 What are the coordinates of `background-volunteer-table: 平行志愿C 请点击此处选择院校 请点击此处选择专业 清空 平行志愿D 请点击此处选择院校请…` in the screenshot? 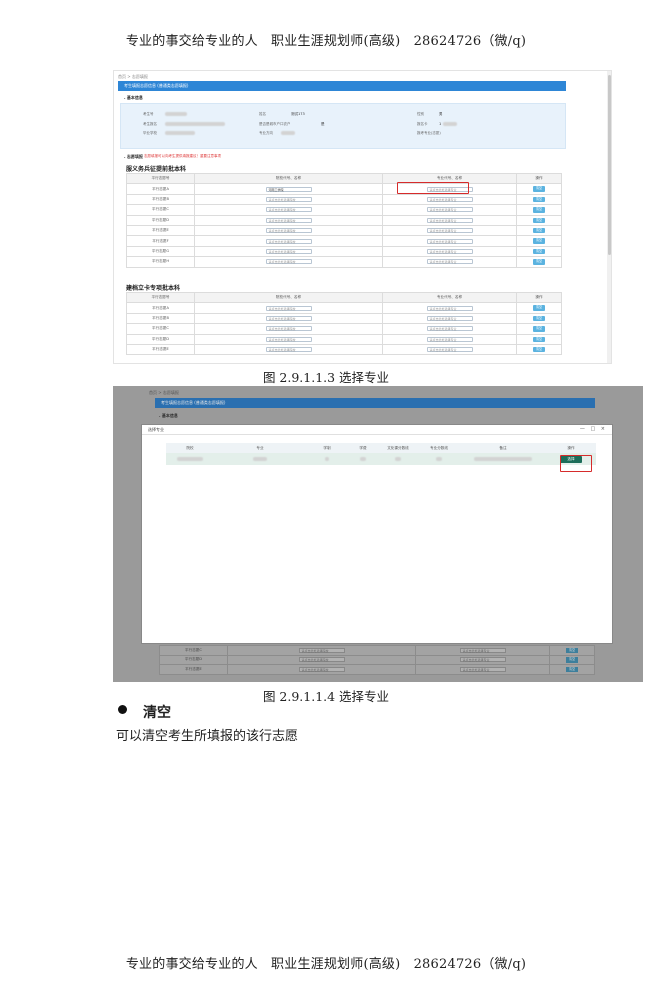 It's located at (377, 660).